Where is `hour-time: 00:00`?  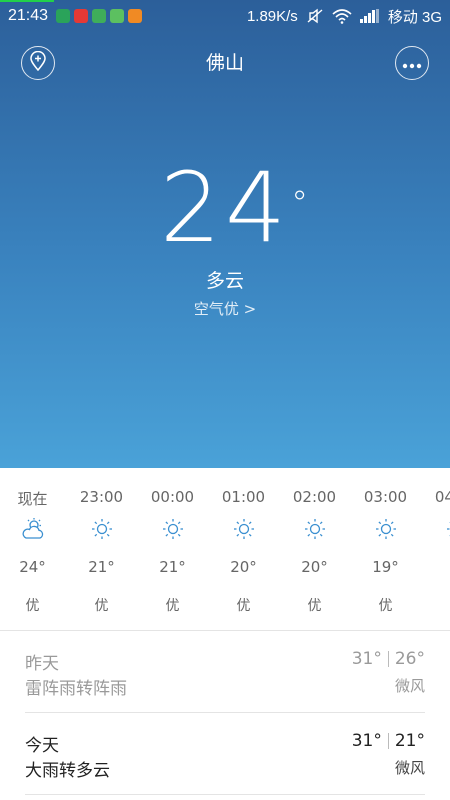
hour-time: 00:00 is located at coordinates (172, 497).